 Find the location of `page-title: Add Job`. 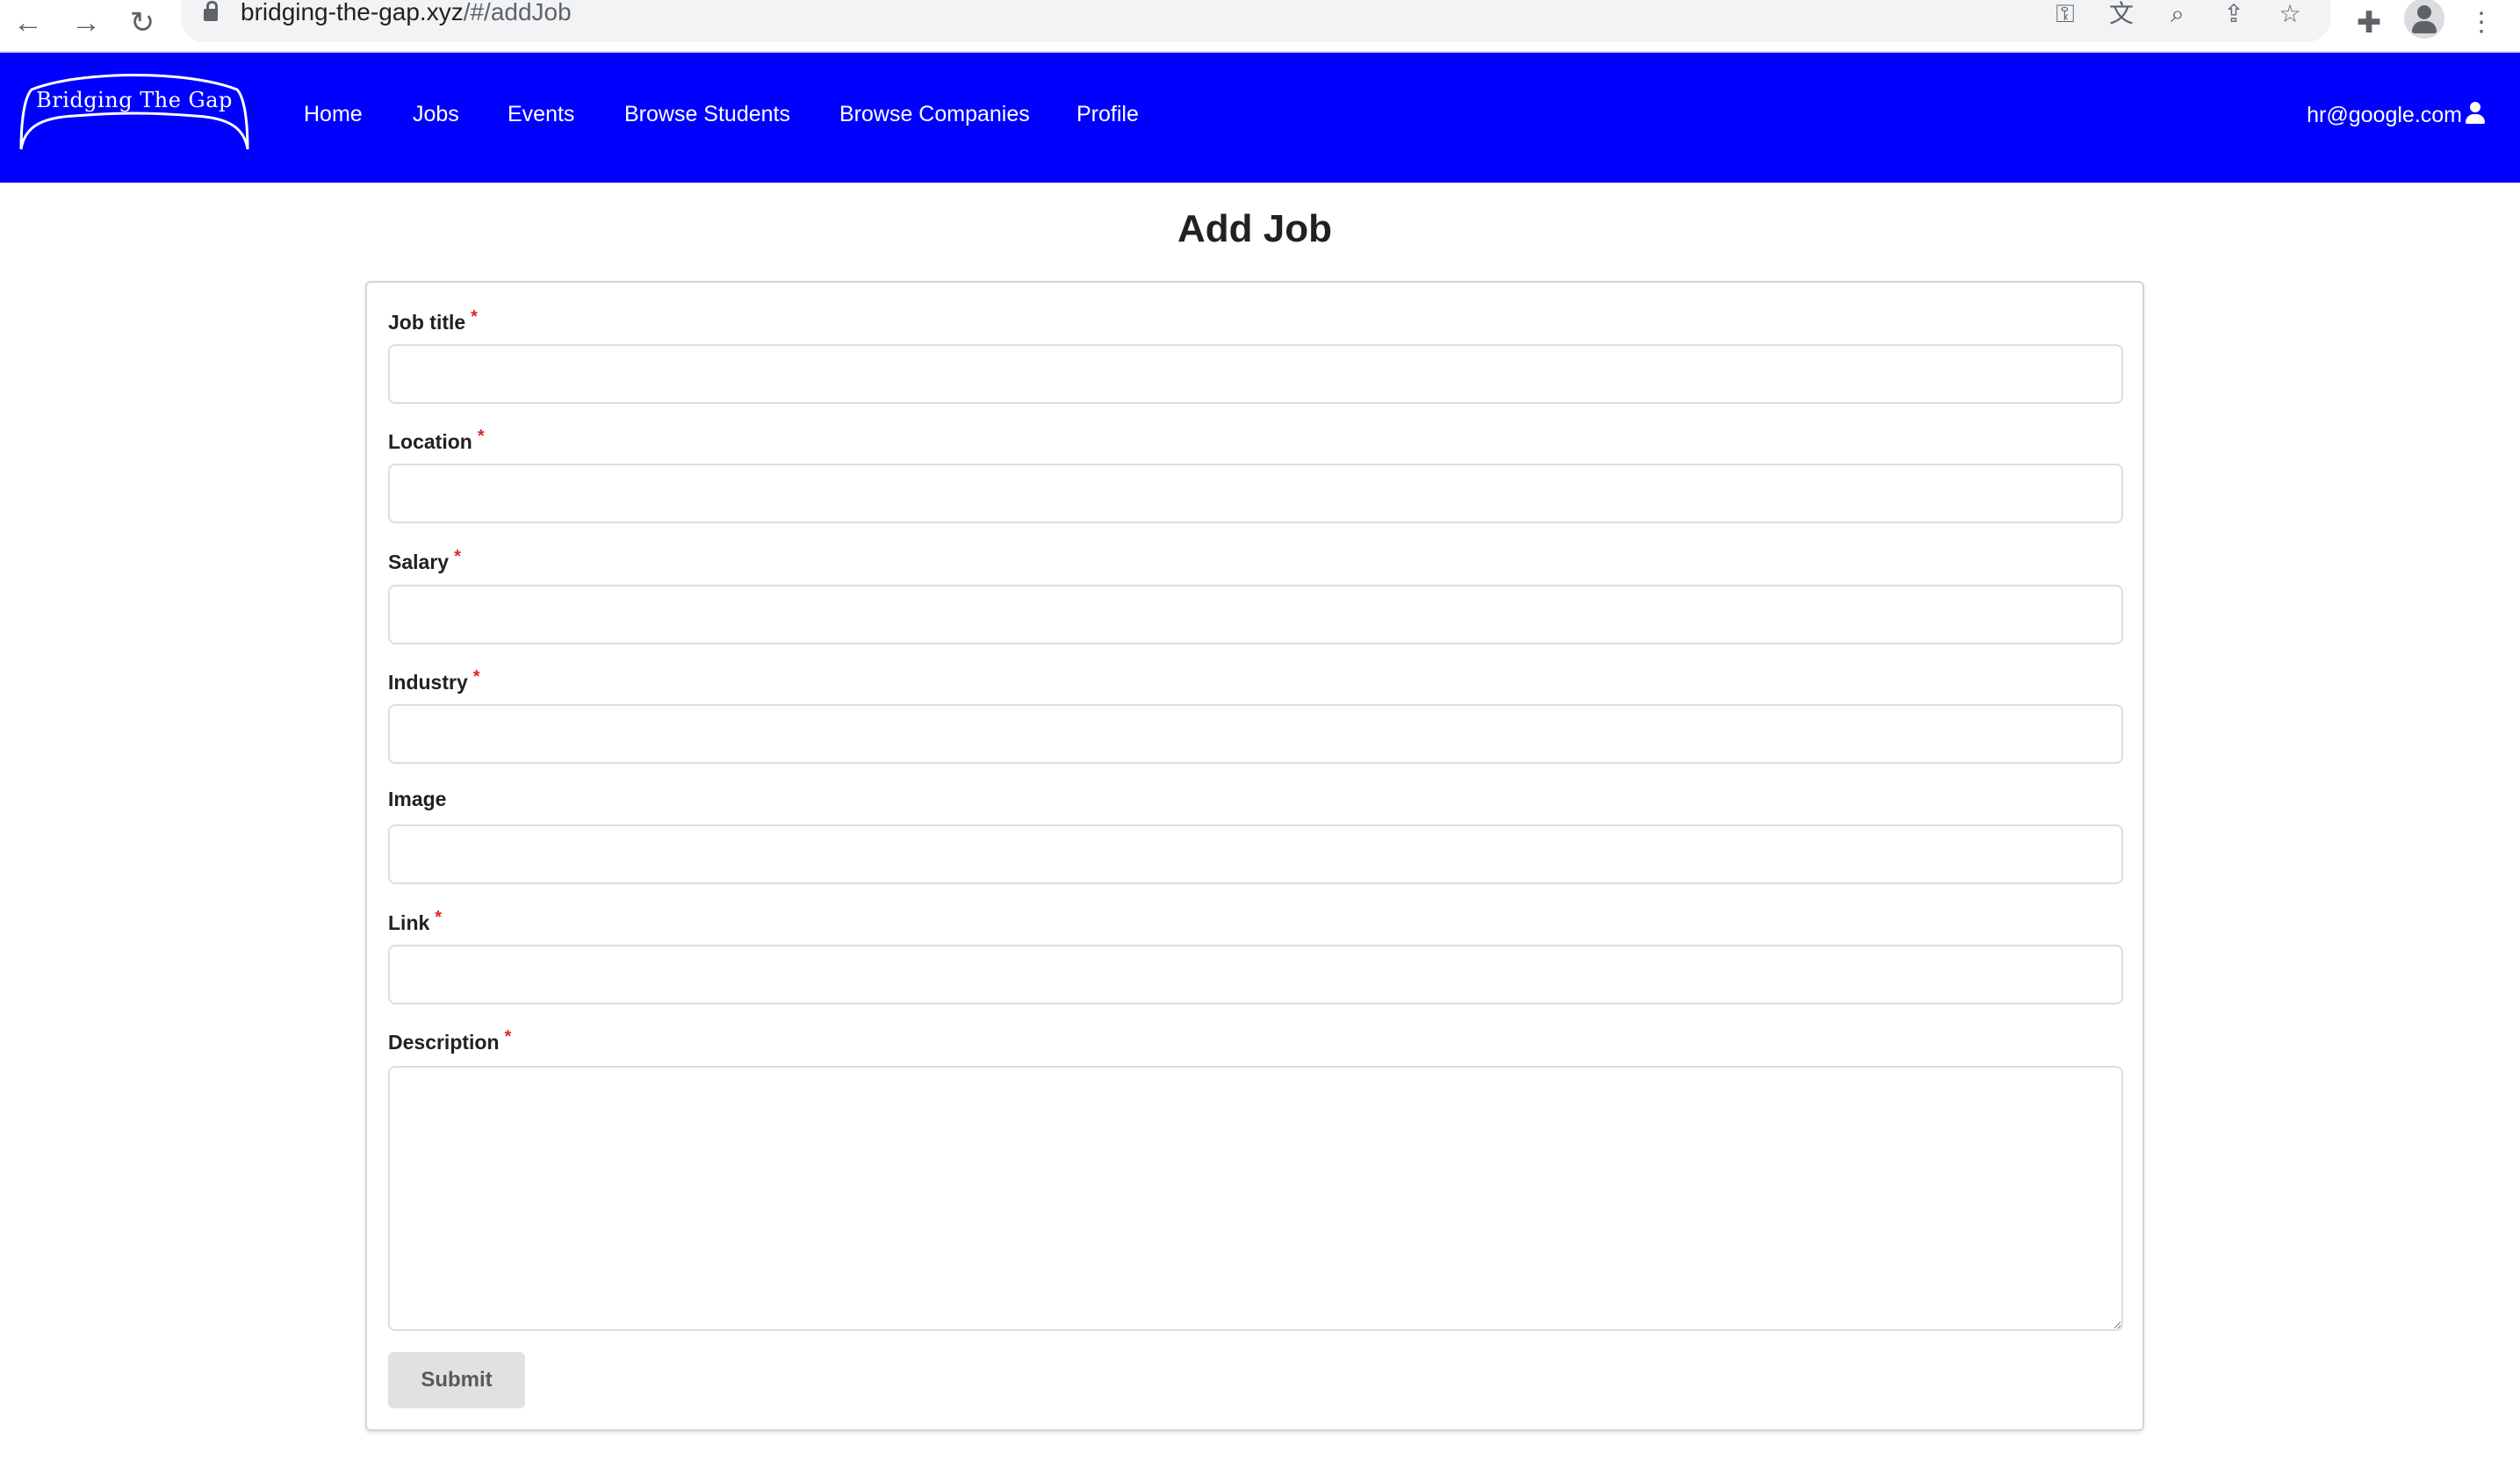

page-title: Add Job is located at coordinates (1254, 228).